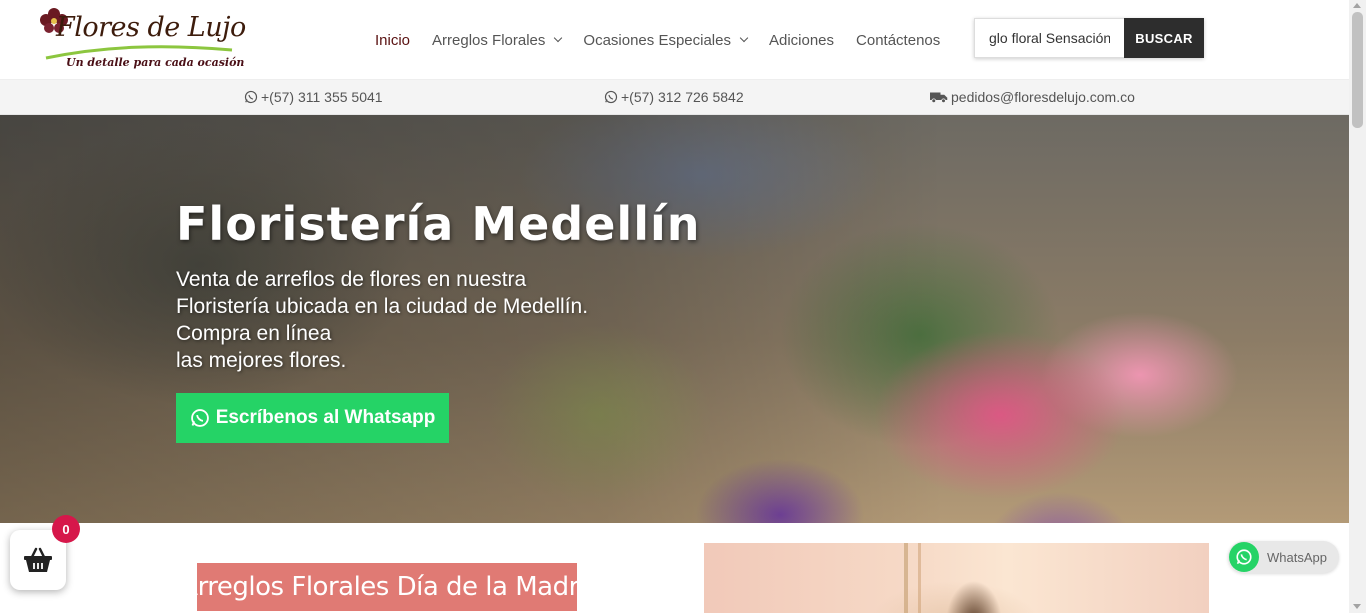  Describe the element at coordinates (38, 559) in the screenshot. I see `basket-icon` at that location.